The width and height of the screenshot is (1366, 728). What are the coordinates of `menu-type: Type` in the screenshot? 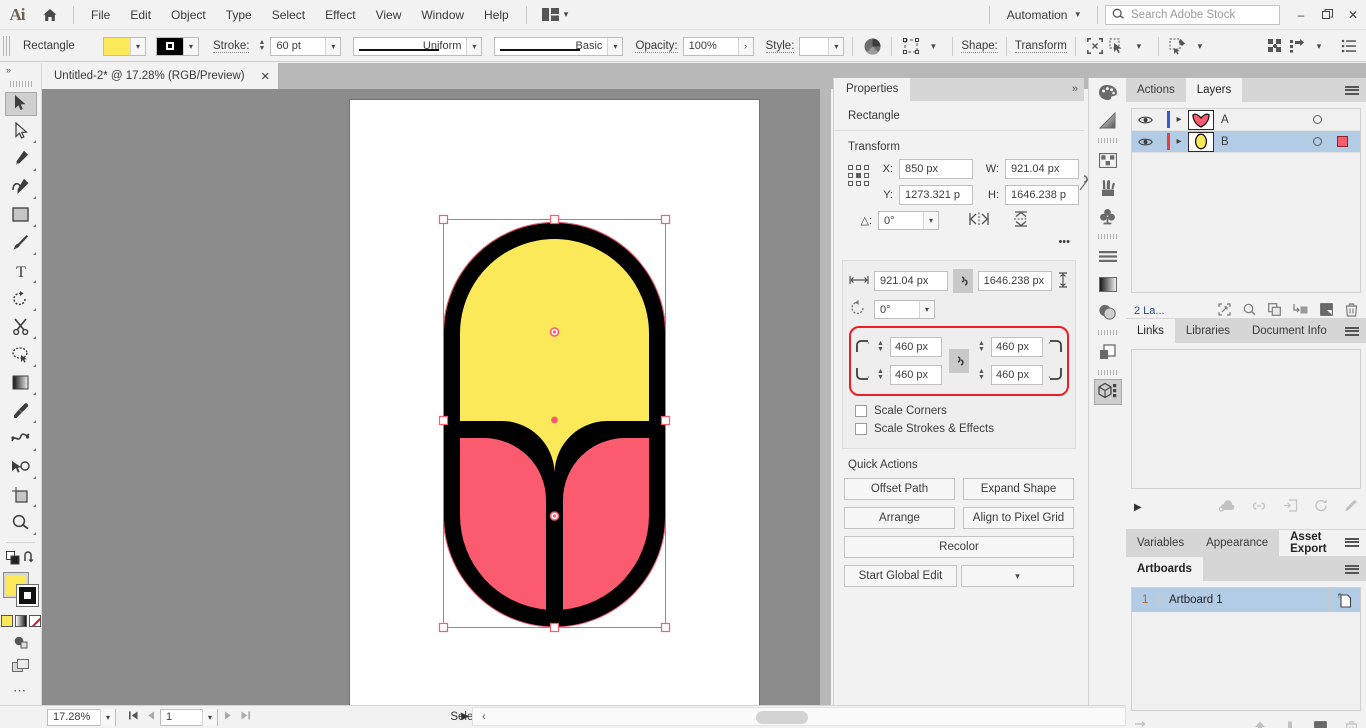 It's located at (239, 15).